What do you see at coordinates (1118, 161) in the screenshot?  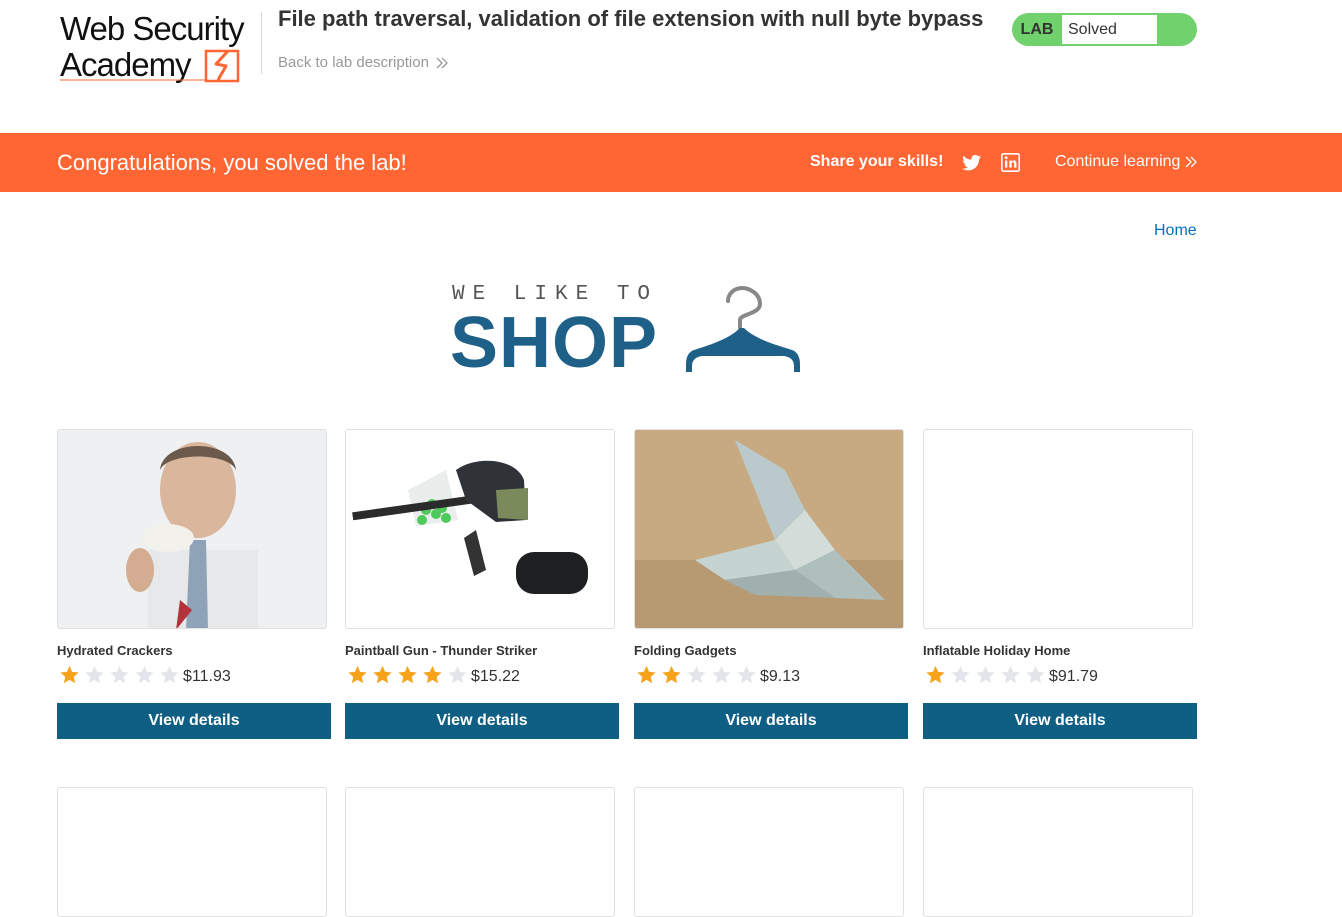 I see `continue-learning-label: Continue learning` at bounding box center [1118, 161].